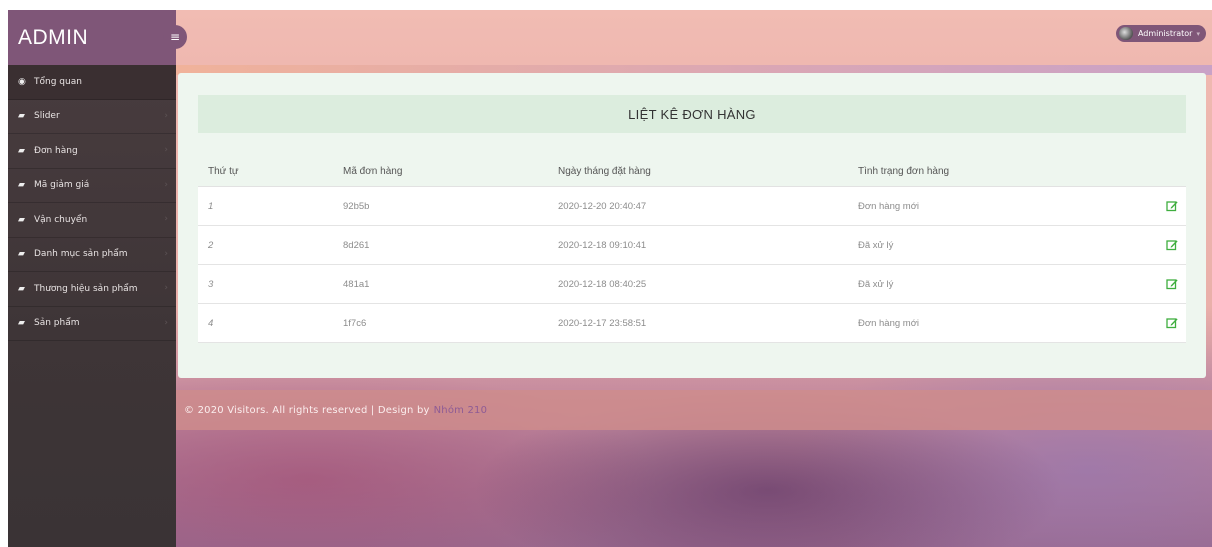 The width and height of the screenshot is (1212, 547). What do you see at coordinates (57, 323) in the screenshot?
I see `sidebar-item-label: Sản phẩm` at bounding box center [57, 323].